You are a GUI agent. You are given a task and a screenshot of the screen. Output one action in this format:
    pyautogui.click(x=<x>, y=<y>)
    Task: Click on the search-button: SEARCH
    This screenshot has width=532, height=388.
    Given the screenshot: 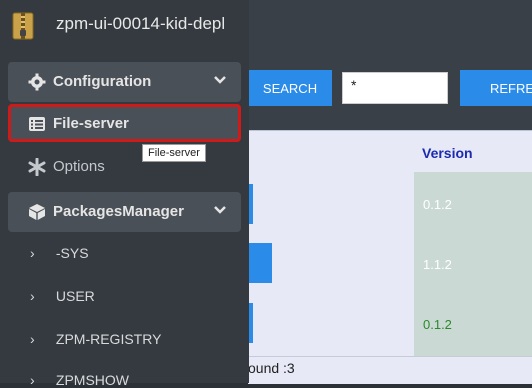 What is the action you would take?
    pyautogui.click(x=290, y=88)
    